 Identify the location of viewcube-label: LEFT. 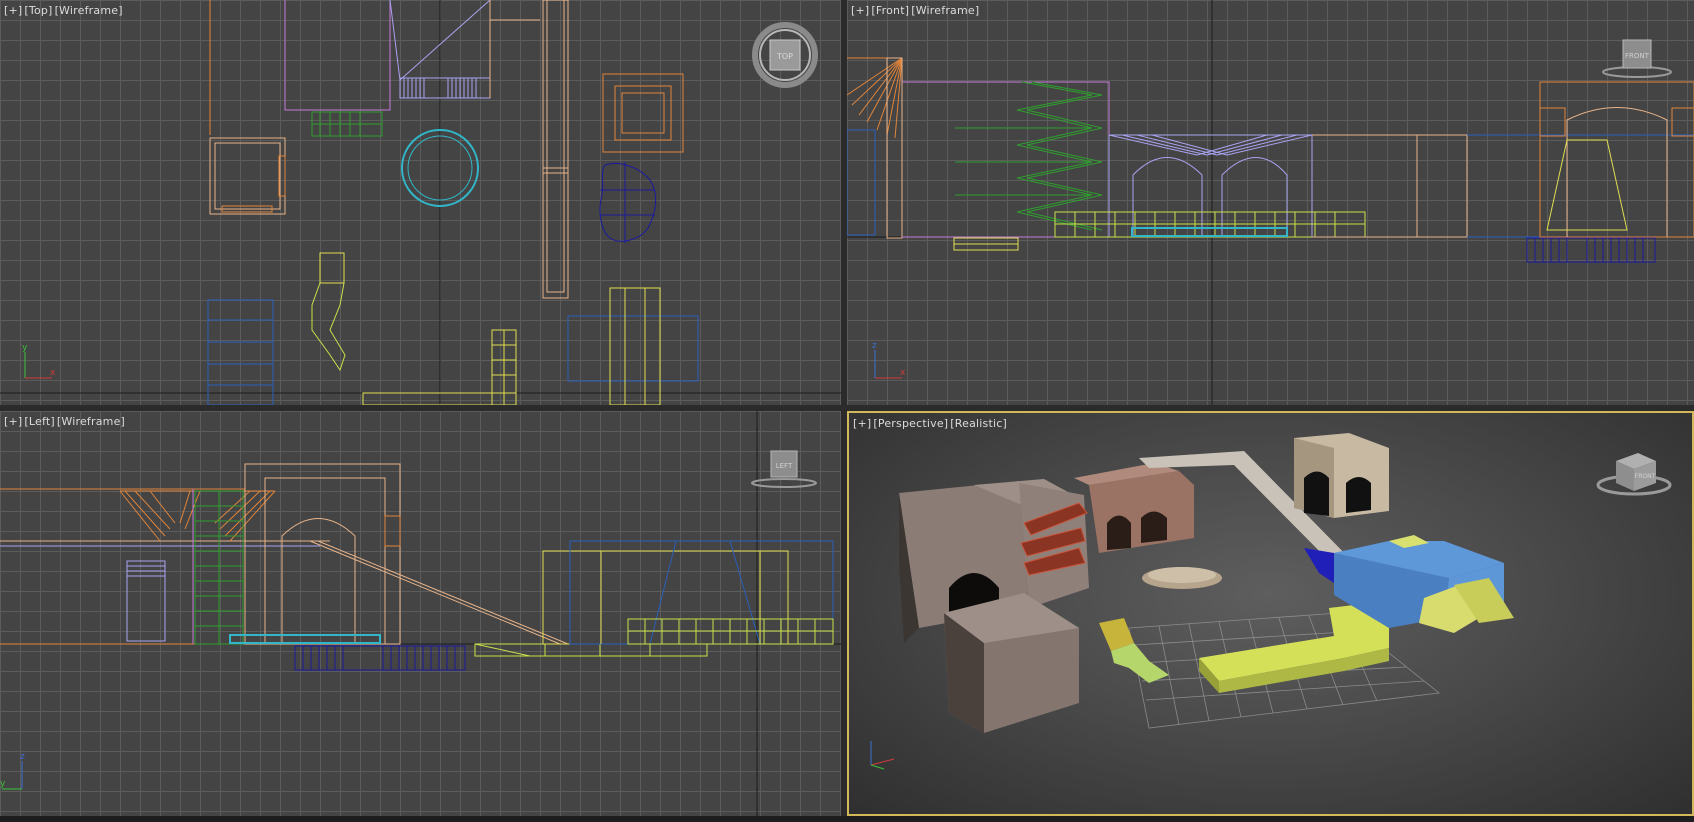
(784, 466).